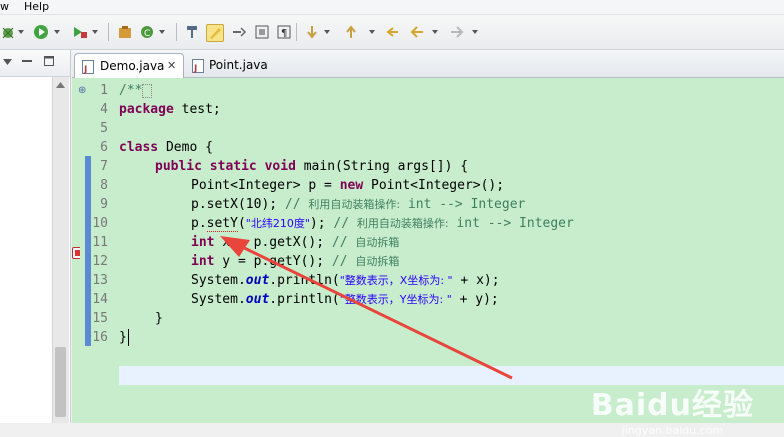  What do you see at coordinates (476, 32) in the screenshot?
I see `forward-dropdown` at bounding box center [476, 32].